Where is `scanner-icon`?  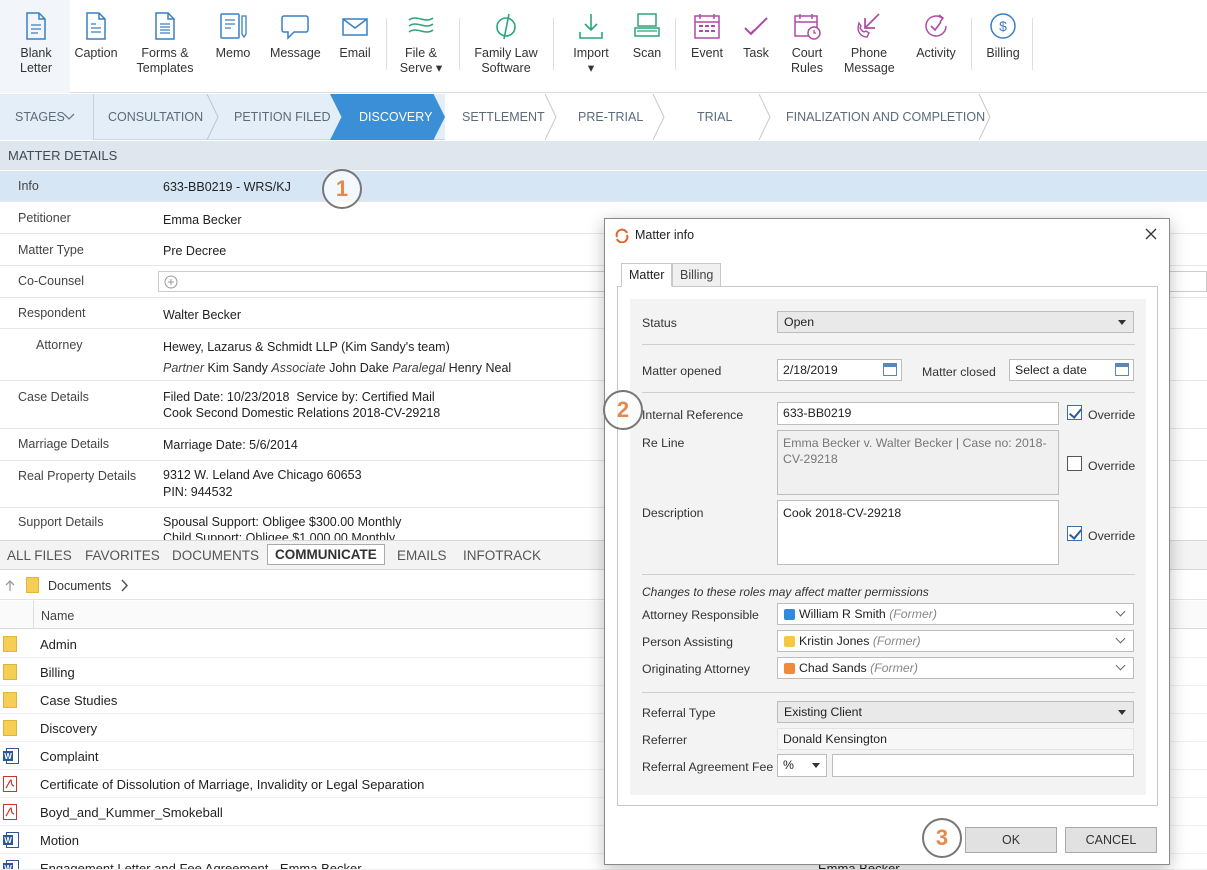 scanner-icon is located at coordinates (647, 25).